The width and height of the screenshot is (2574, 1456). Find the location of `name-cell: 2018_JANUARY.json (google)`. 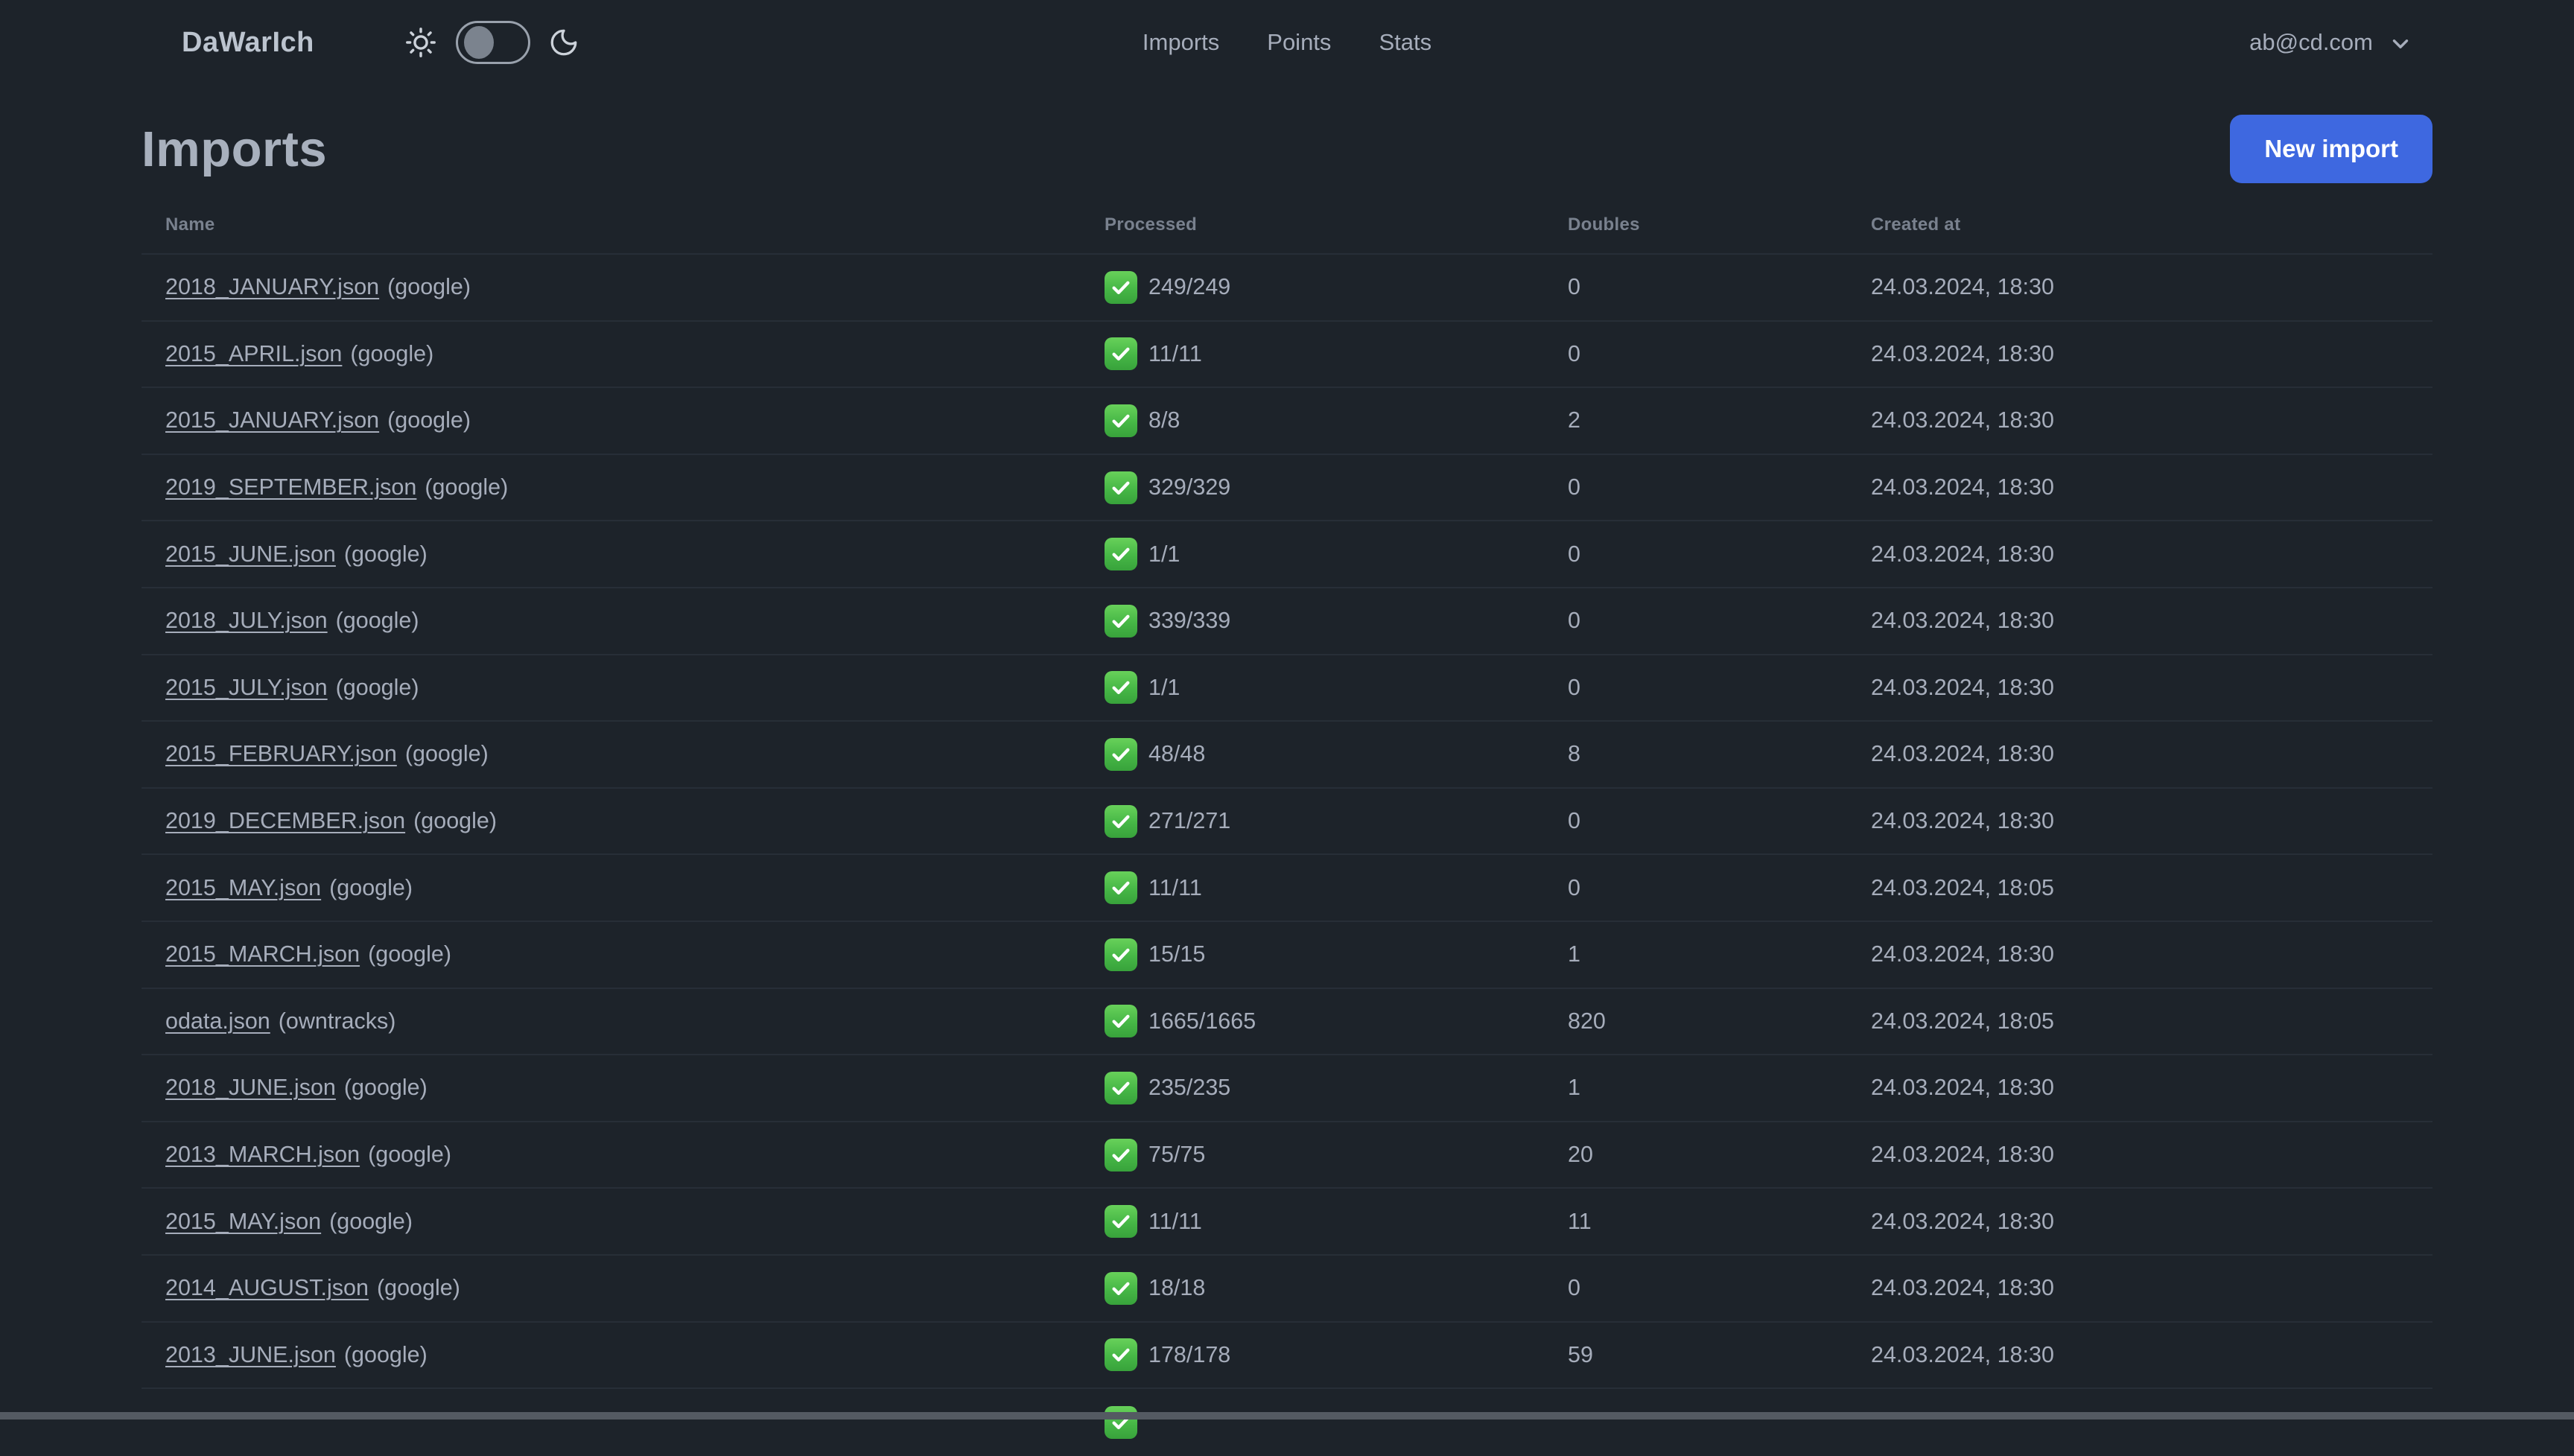

name-cell: 2018_JANUARY.json (google) is located at coordinates (611, 287).